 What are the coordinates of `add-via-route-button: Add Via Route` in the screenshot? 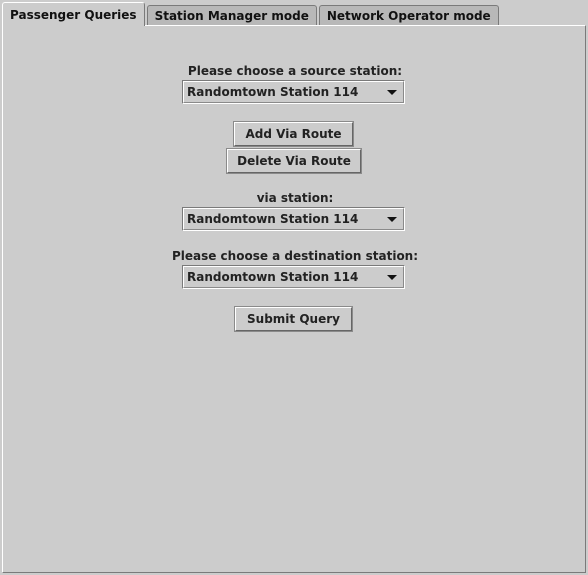 It's located at (293, 134).